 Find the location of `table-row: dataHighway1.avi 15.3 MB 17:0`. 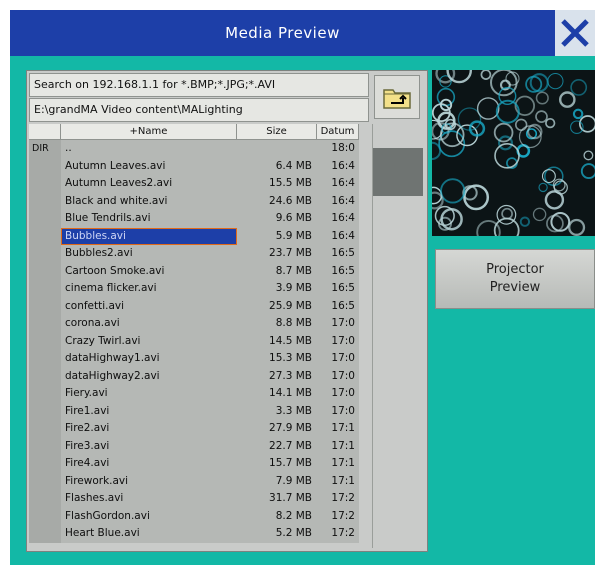

table-row: dataHighway1.avi 15.3 MB 17:0 is located at coordinates (199, 359).